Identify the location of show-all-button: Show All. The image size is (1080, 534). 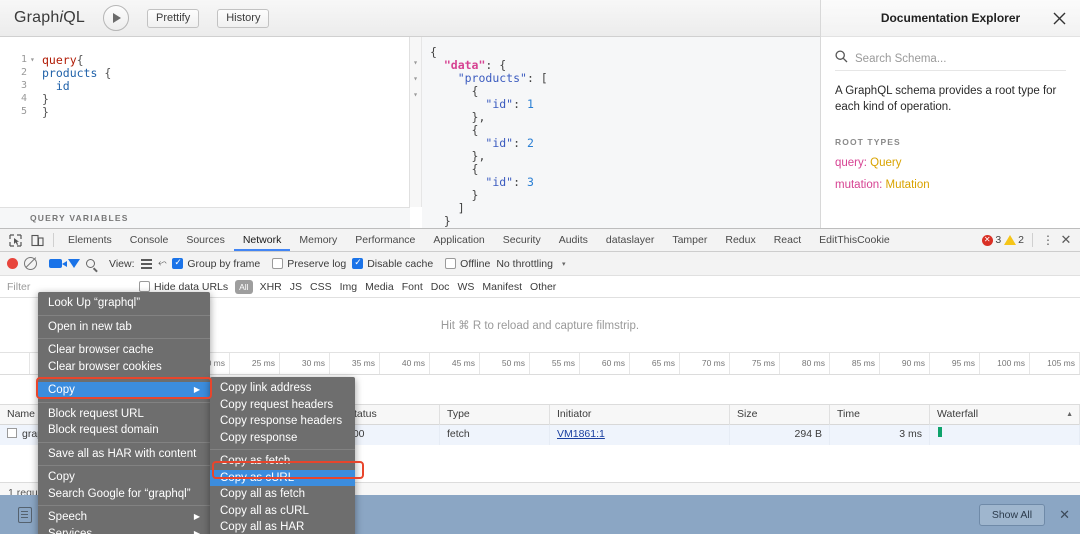
(1012, 514).